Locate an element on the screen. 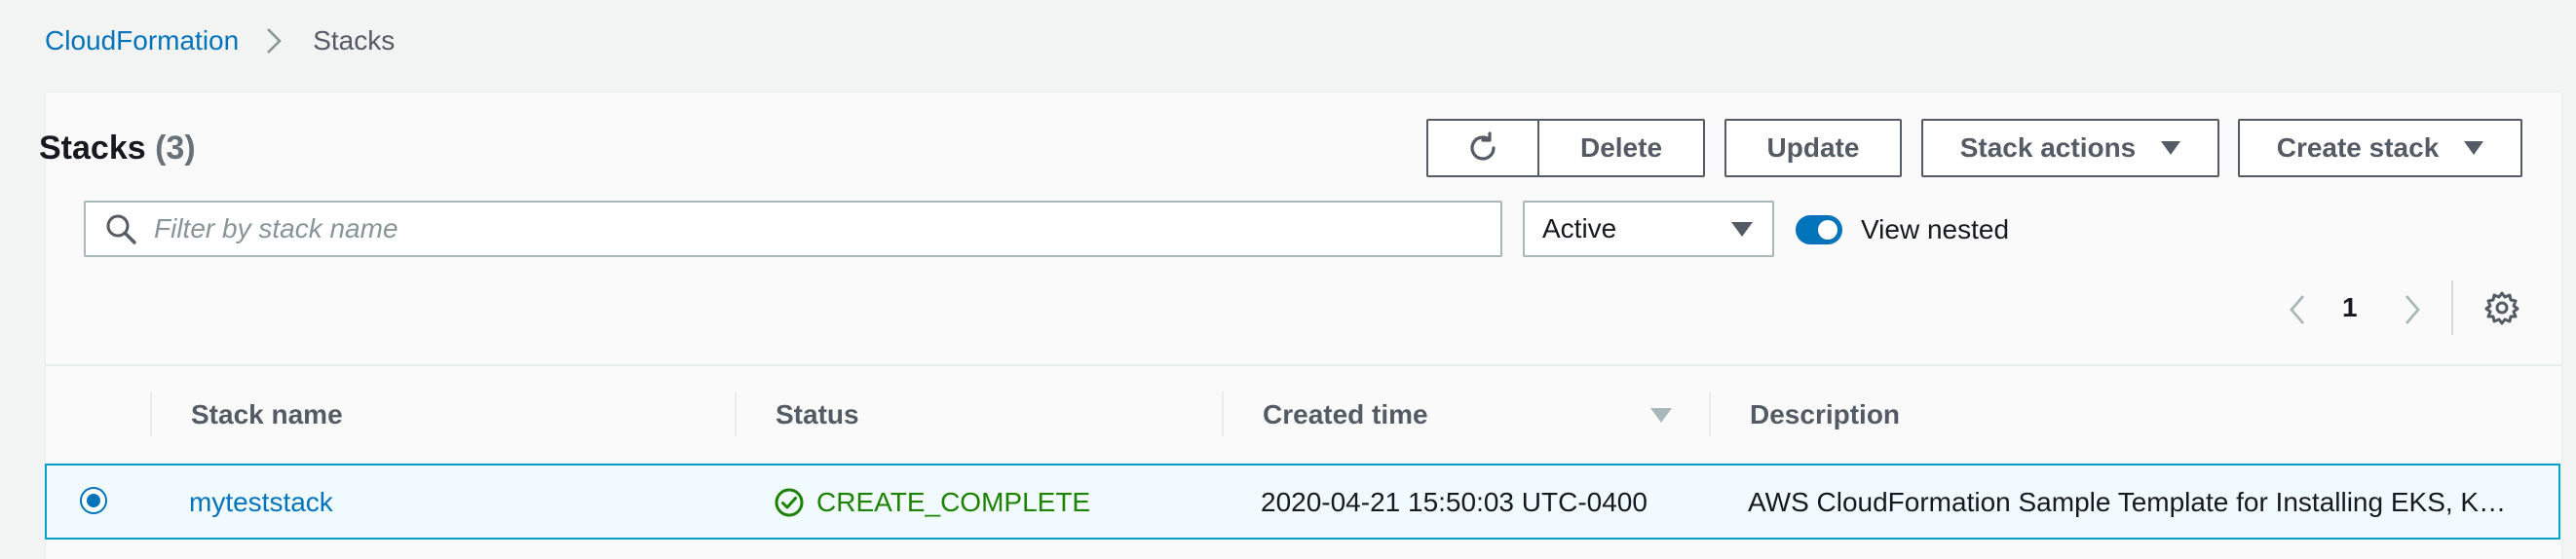  stack-name-link: myteststack is located at coordinates (261, 503).